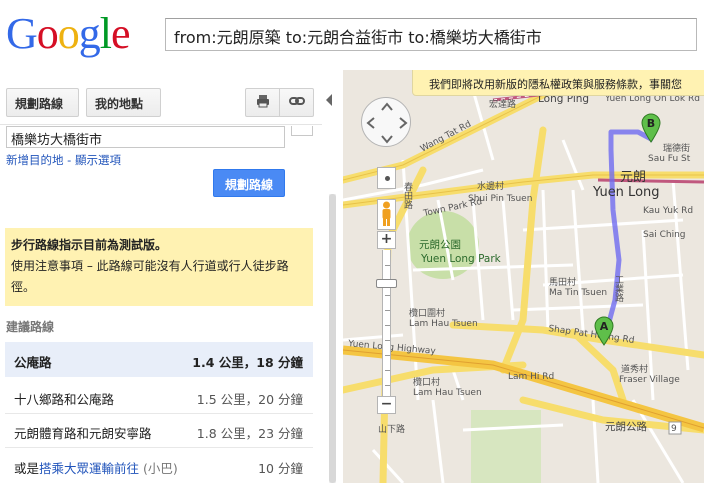 This screenshot has height=483, width=704. What do you see at coordinates (635, 370) in the screenshot?
I see `label-fraser-cn: 道秀村` at bounding box center [635, 370].